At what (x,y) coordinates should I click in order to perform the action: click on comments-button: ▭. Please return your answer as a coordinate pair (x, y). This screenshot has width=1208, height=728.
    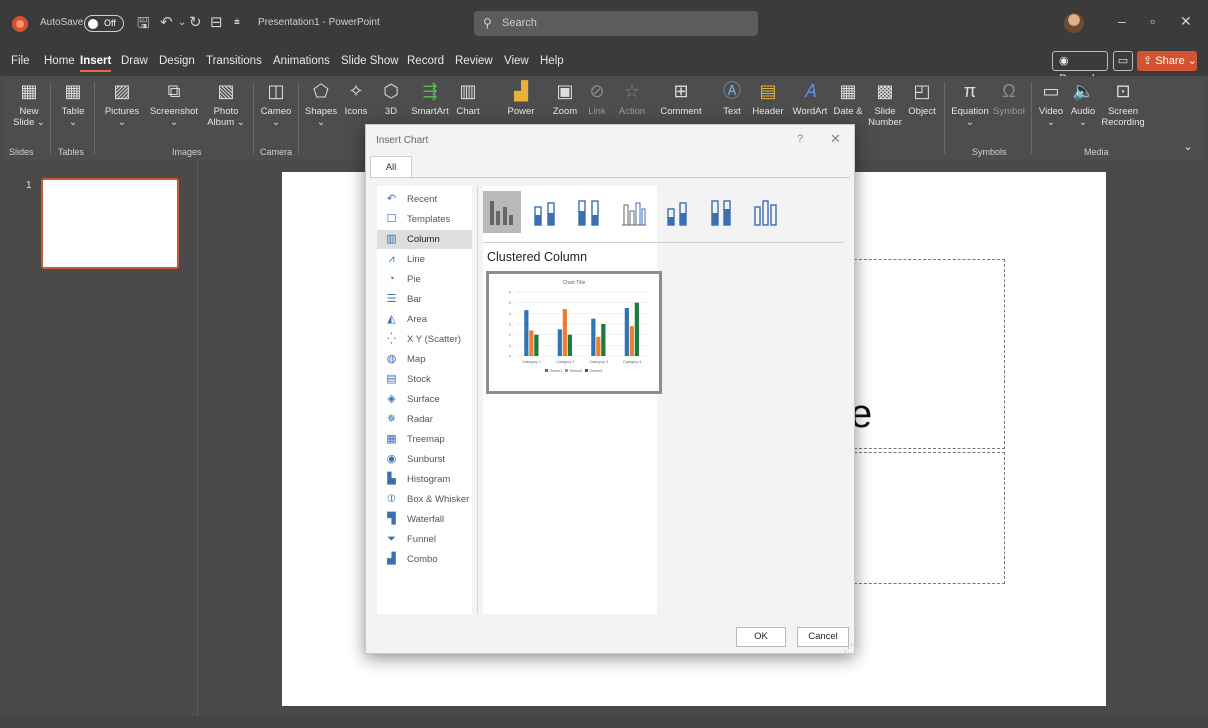
    Looking at the image, I should click on (1123, 61).